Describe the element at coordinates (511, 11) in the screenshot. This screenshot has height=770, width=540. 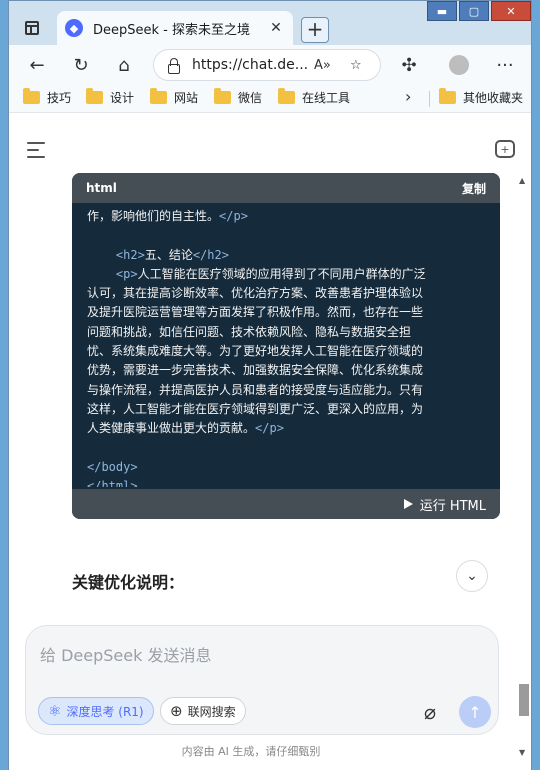
I see `close-window-button: ✕` at that location.